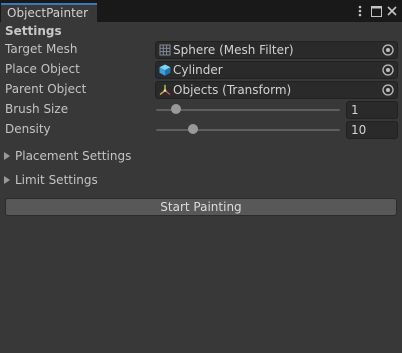 This screenshot has width=402, height=353. I want to click on transform-icon, so click(165, 90).